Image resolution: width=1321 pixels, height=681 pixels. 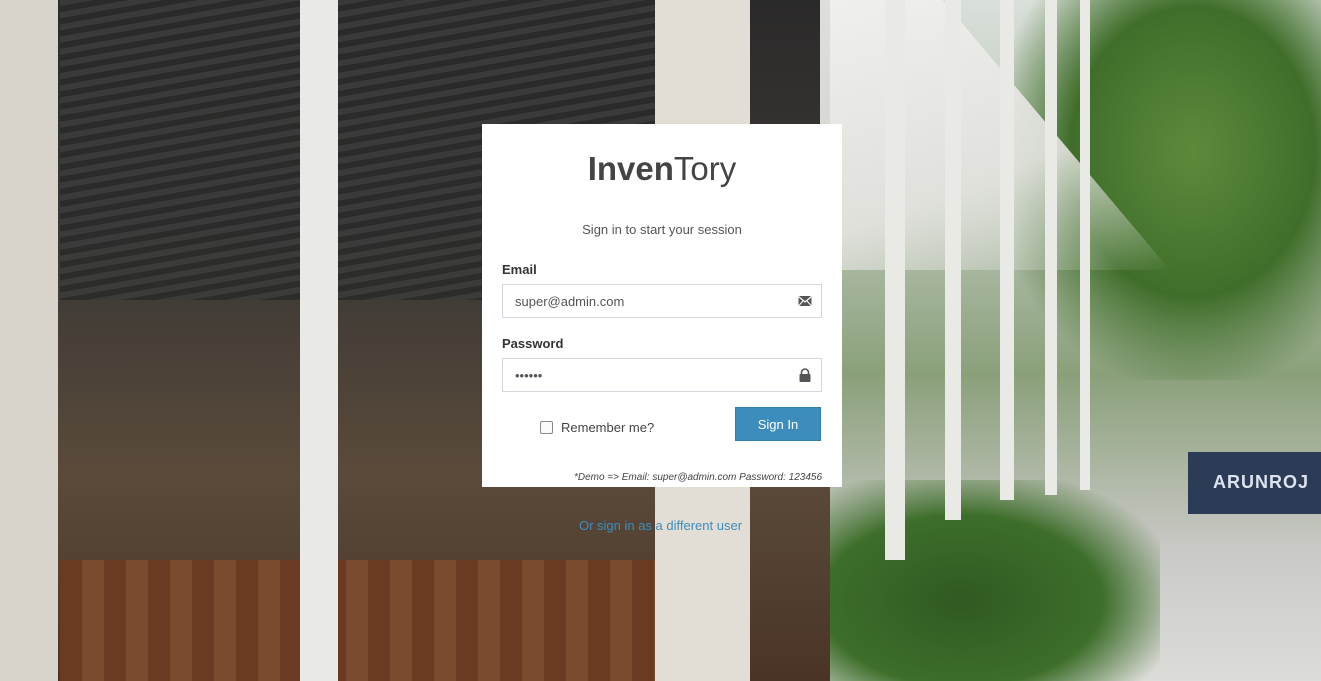 I want to click on bushes, so click(x=995, y=580).